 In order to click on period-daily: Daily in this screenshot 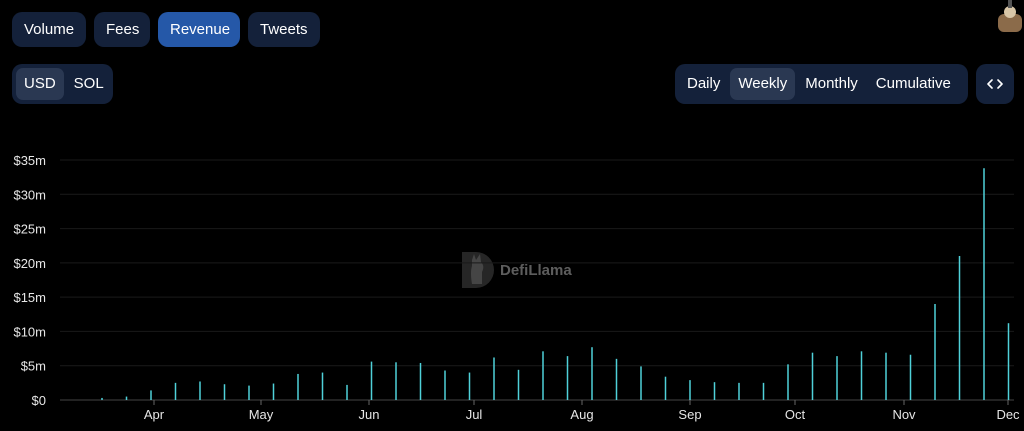, I will do `click(703, 84)`.